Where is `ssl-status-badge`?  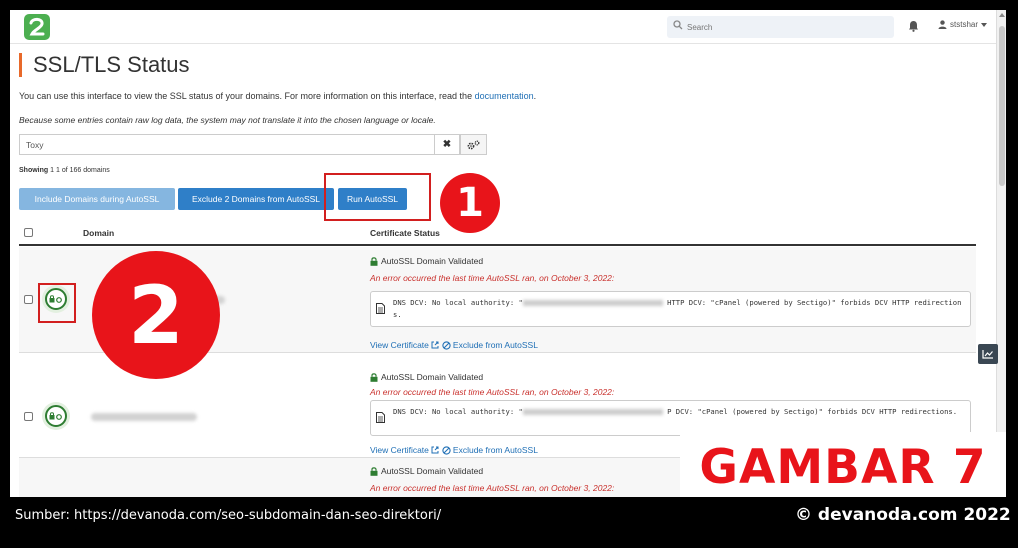
ssl-status-badge is located at coordinates (56, 416).